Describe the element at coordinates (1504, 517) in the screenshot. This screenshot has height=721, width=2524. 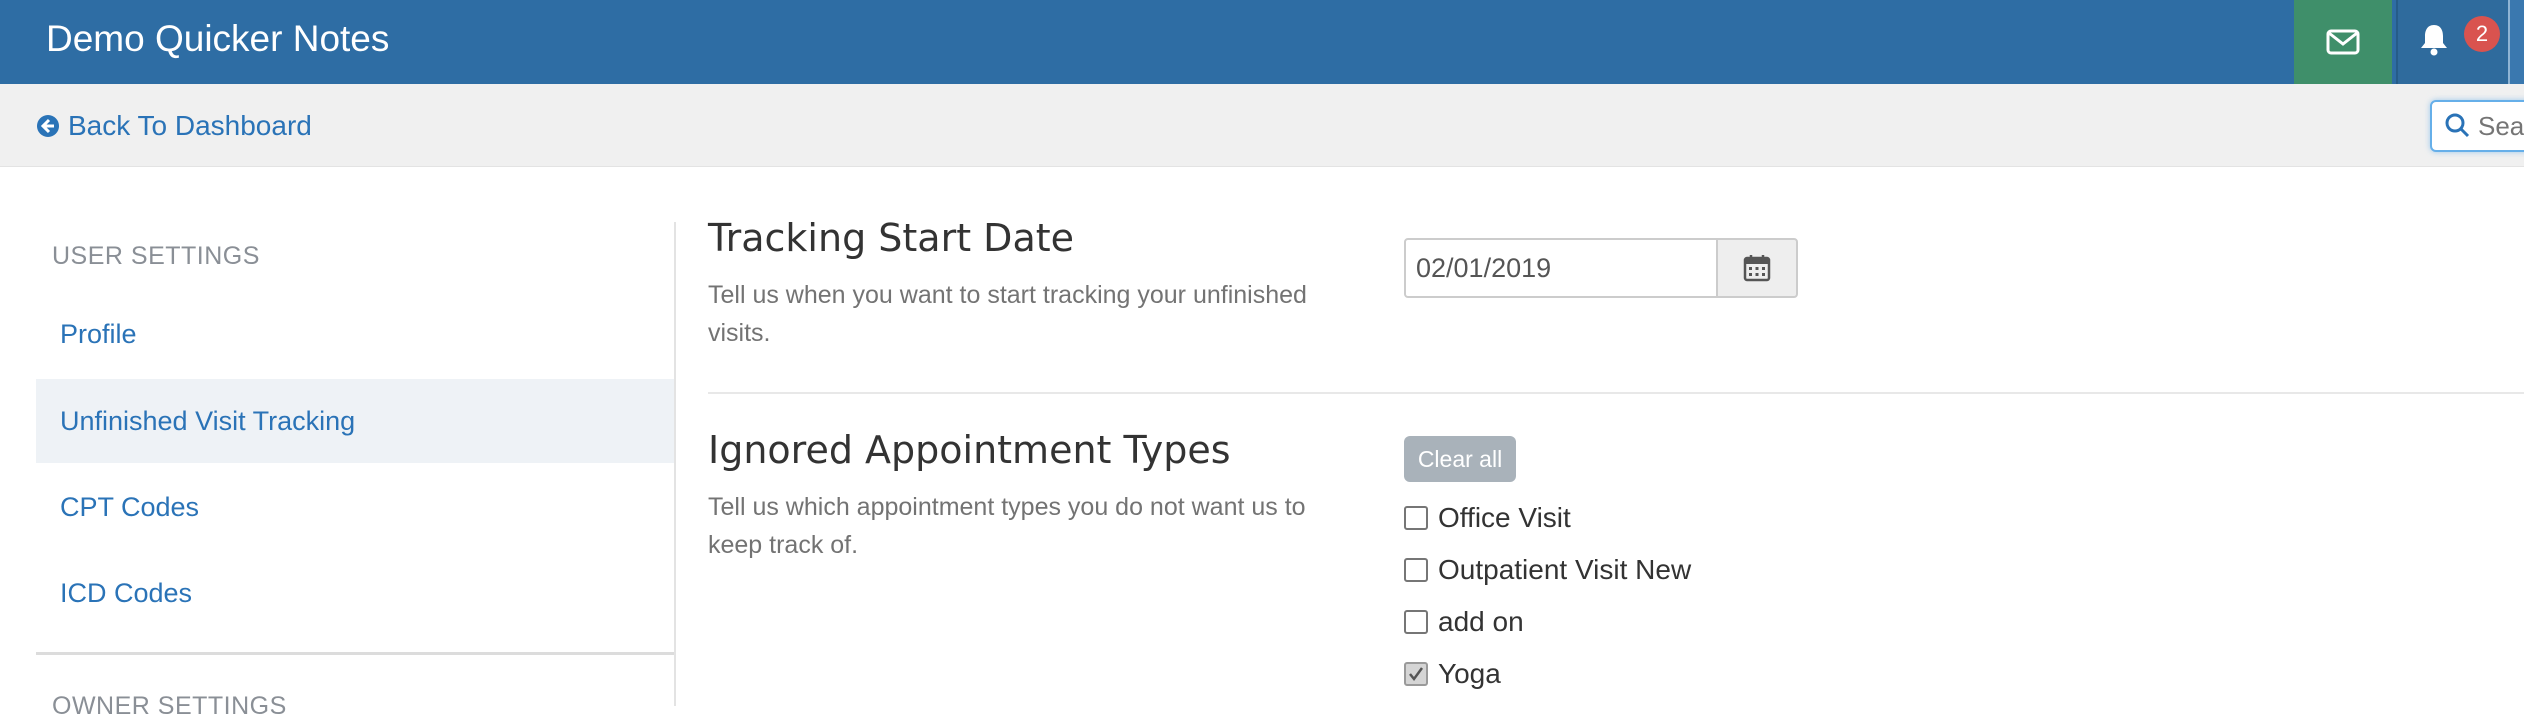
I see `appointment-type-label: Office Visit` at that location.